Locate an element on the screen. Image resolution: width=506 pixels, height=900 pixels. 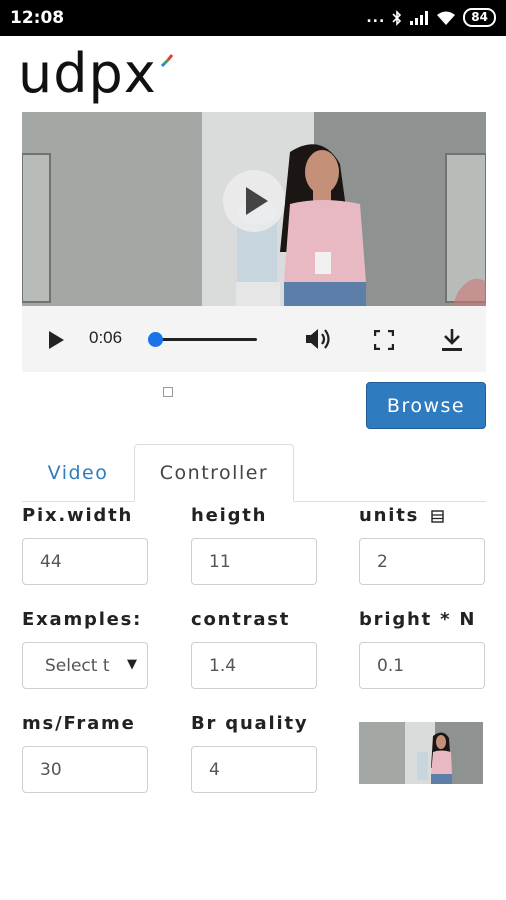
bright-label: bright * N is located at coordinates (418, 619).